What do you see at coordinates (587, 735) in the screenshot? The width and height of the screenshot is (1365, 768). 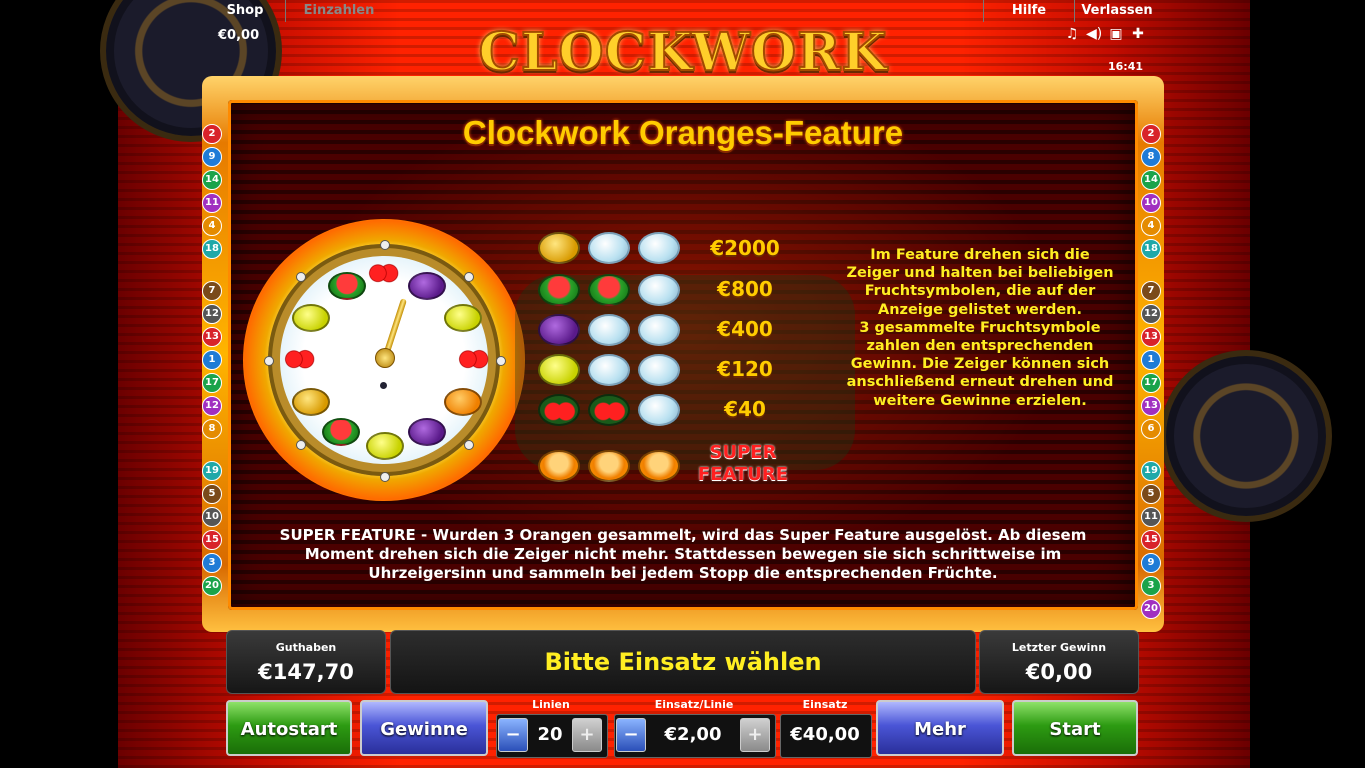 I see `lines-plus-button: +` at bounding box center [587, 735].